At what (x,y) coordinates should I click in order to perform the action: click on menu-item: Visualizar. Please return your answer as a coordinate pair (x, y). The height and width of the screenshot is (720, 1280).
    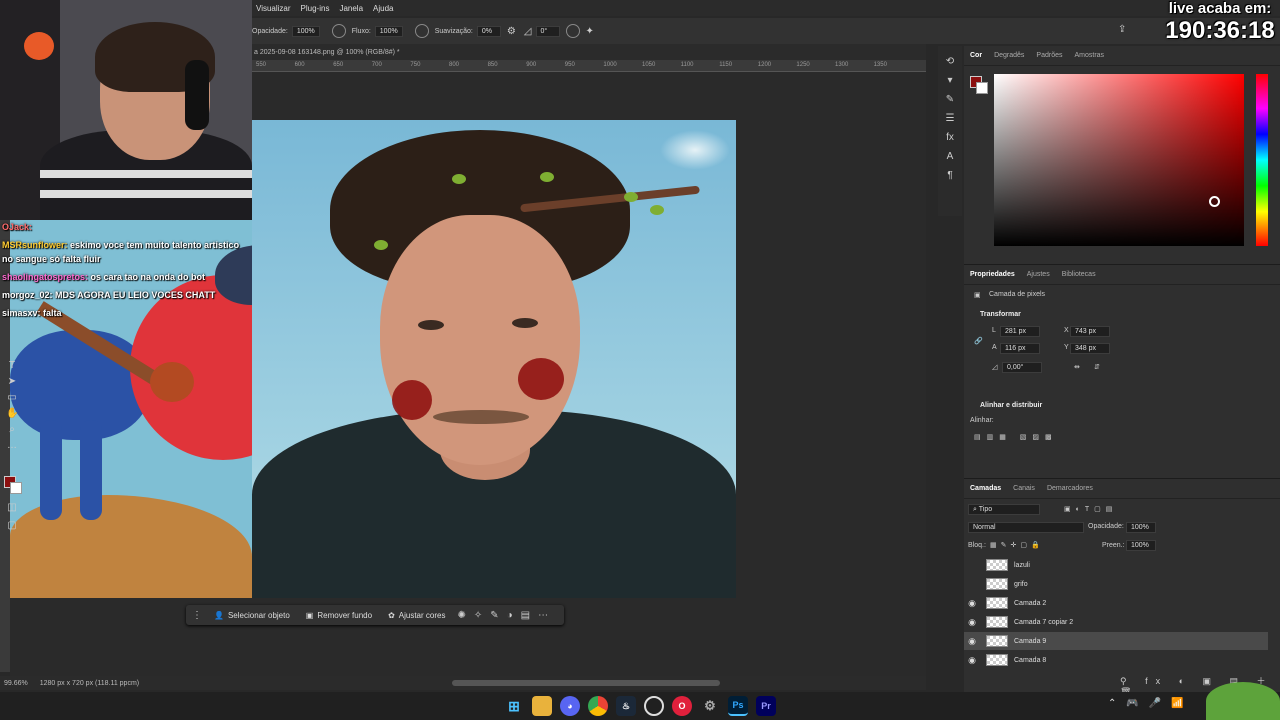
    Looking at the image, I should click on (273, 8).